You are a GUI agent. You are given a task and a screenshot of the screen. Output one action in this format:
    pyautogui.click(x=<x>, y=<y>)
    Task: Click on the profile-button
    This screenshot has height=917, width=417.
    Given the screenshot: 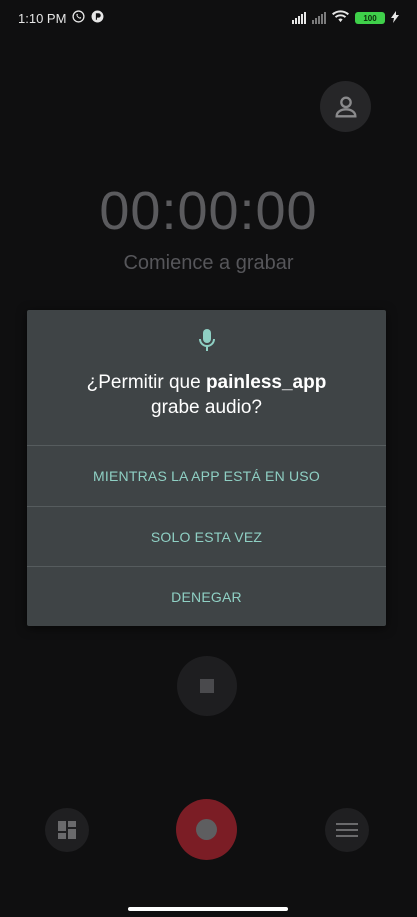 What is the action you would take?
    pyautogui.click(x=345, y=106)
    